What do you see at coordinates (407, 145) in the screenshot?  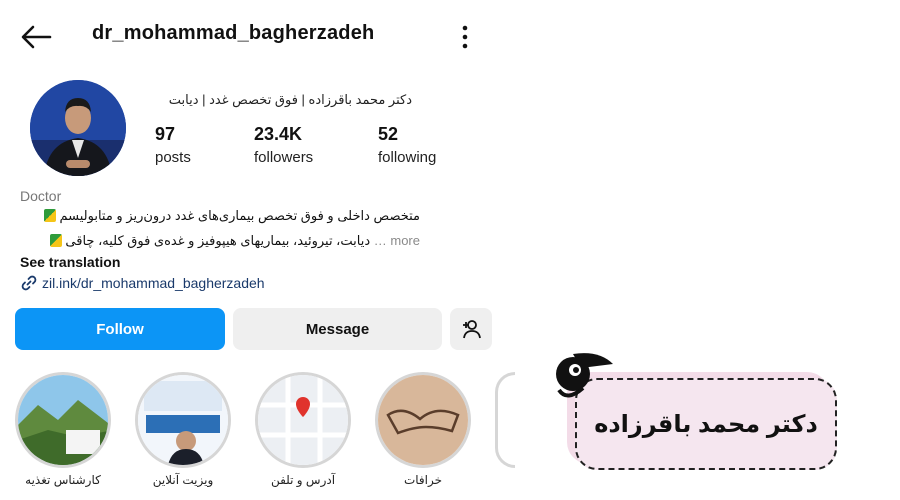 I see `stat-following: 52 following` at bounding box center [407, 145].